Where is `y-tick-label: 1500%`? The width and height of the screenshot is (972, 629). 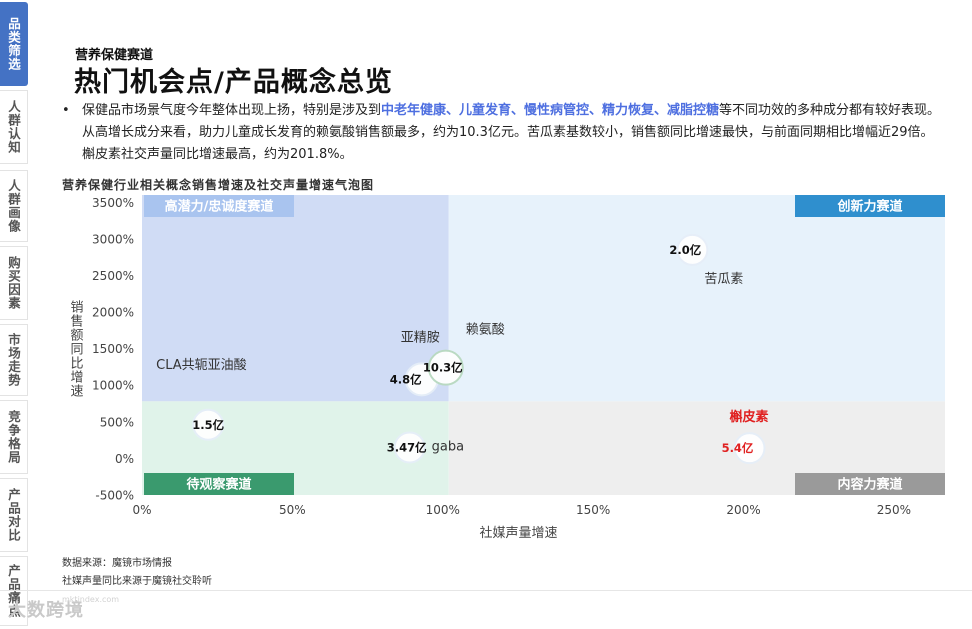
y-tick-label: 1500% is located at coordinates (113, 349).